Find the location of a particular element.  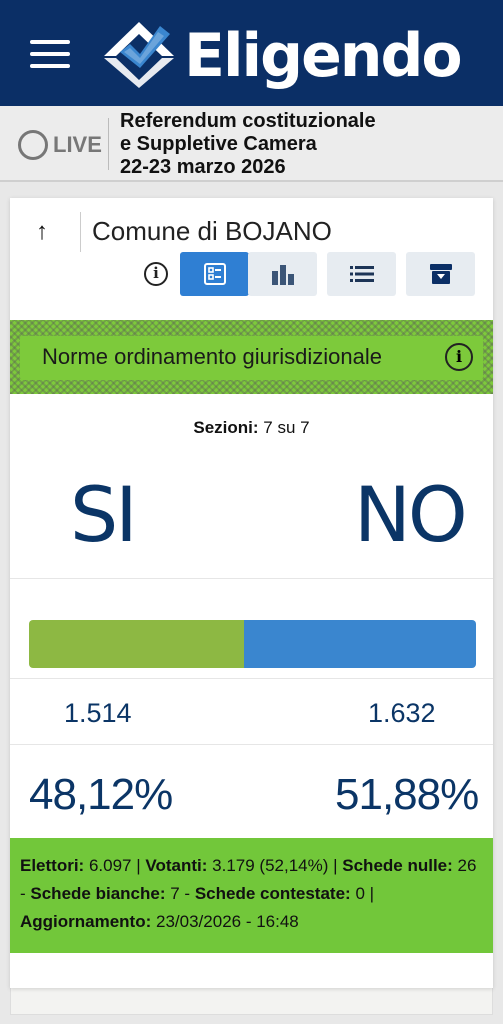

question-banner: Norme ordinamento giurisdizionale i is located at coordinates (251, 357).